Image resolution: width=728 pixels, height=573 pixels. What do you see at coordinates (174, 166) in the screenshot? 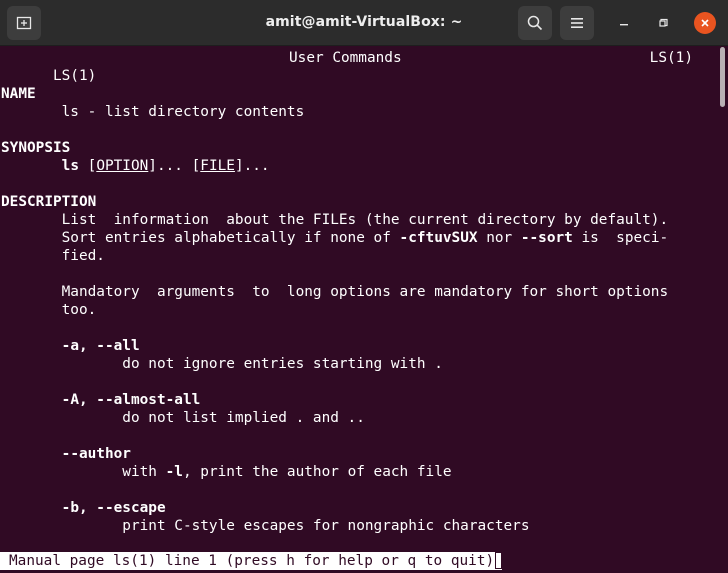
I see `synopsis-text: ]... [` at bounding box center [174, 166].